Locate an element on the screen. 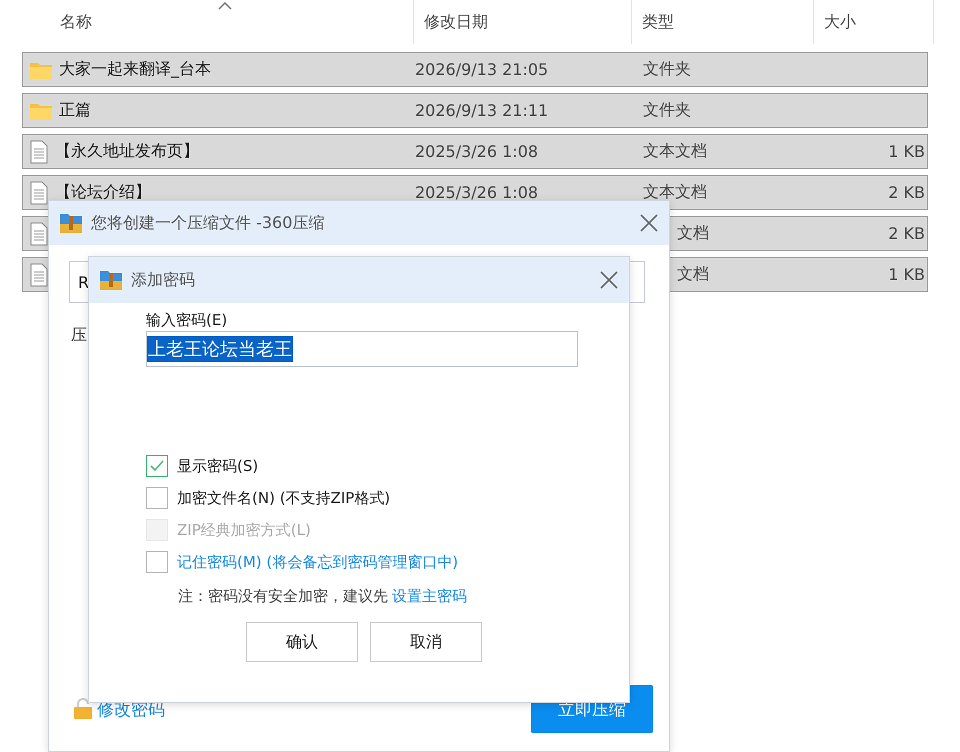 This screenshot has width=960, height=752. lock-icon is located at coordinates (83, 709).